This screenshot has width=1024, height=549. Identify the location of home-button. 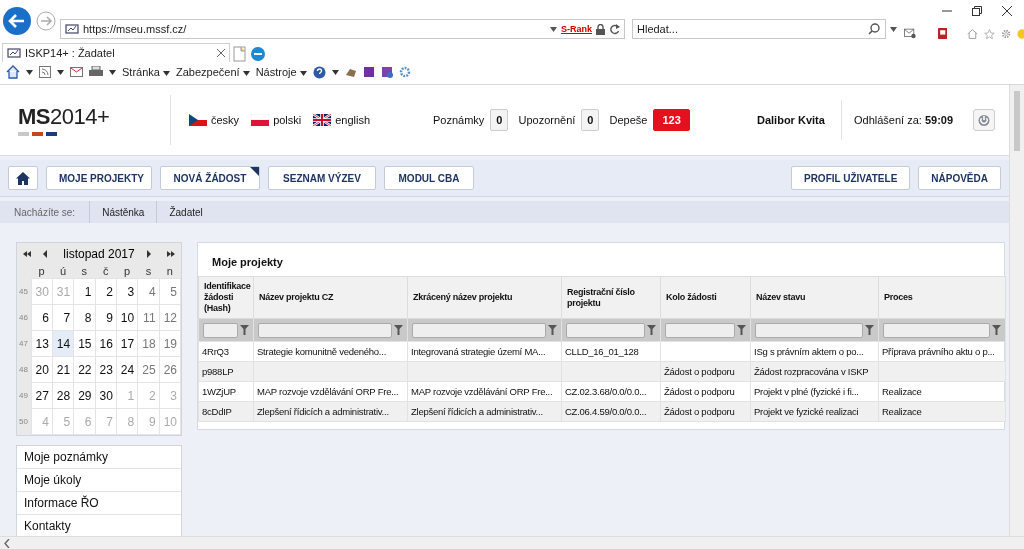
(23, 178).